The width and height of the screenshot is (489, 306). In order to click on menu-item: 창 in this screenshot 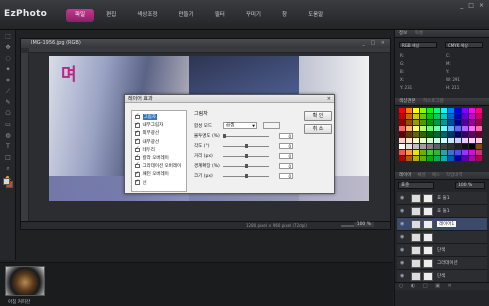, I will do `click(284, 15)`.